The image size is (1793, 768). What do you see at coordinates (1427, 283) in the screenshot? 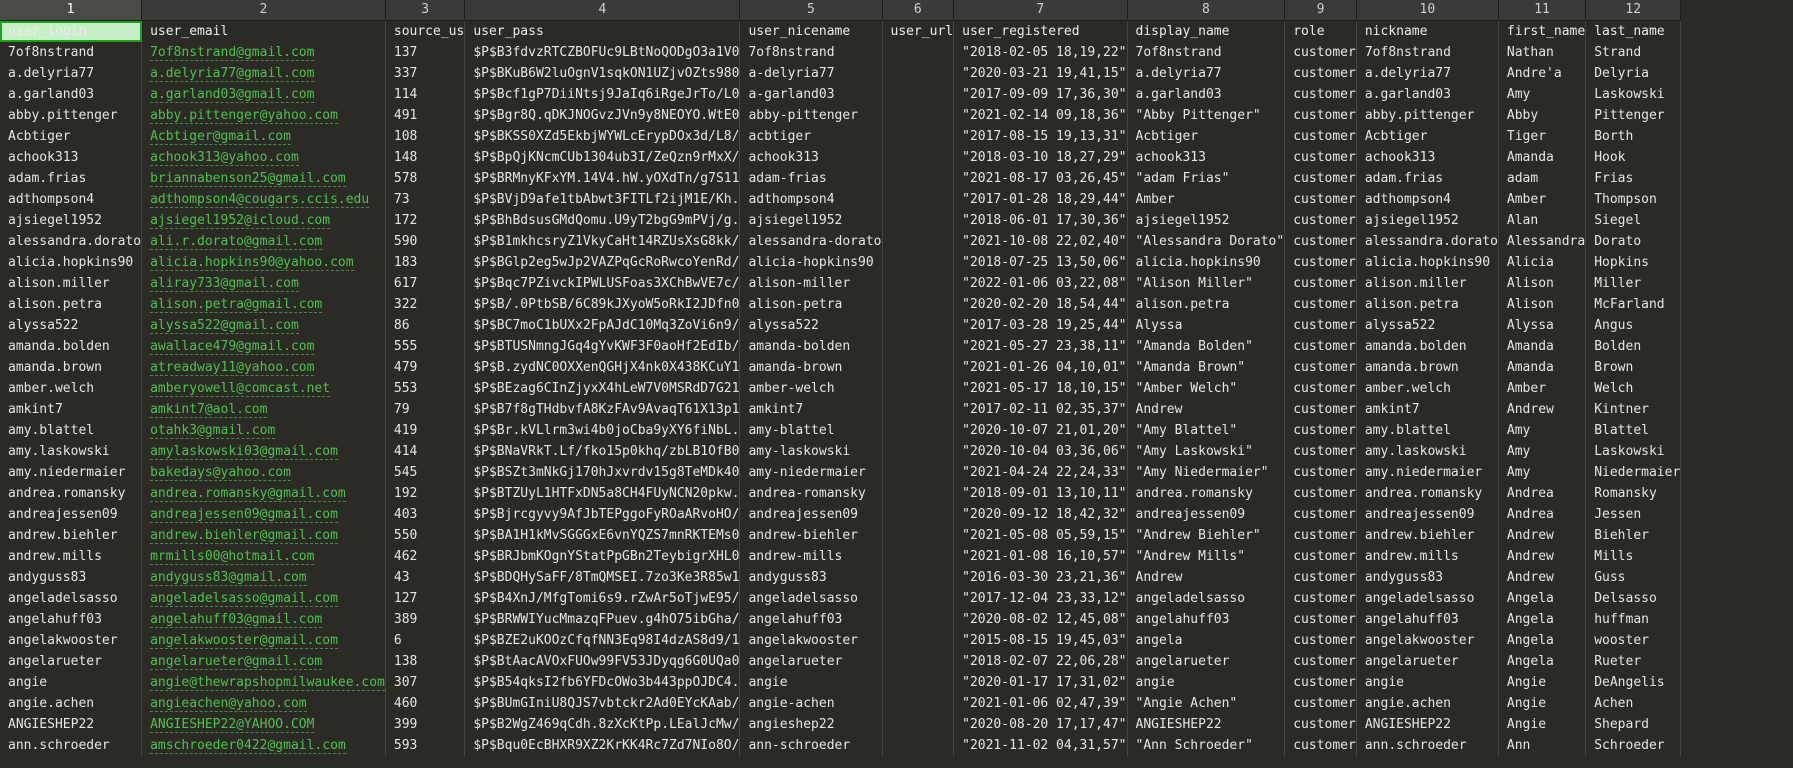
I see `table-cell: alison.miller` at bounding box center [1427, 283].